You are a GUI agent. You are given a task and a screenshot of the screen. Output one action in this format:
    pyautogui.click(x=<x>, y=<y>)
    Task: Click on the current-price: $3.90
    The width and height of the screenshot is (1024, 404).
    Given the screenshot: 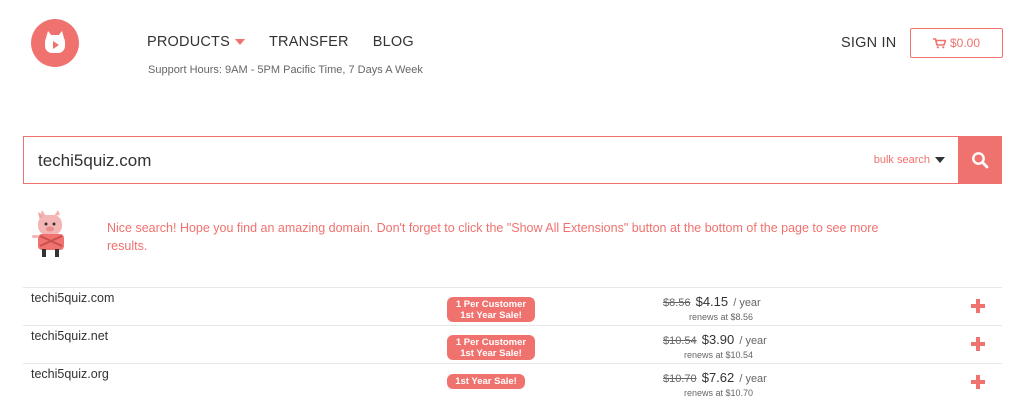 What is the action you would take?
    pyautogui.click(x=718, y=339)
    